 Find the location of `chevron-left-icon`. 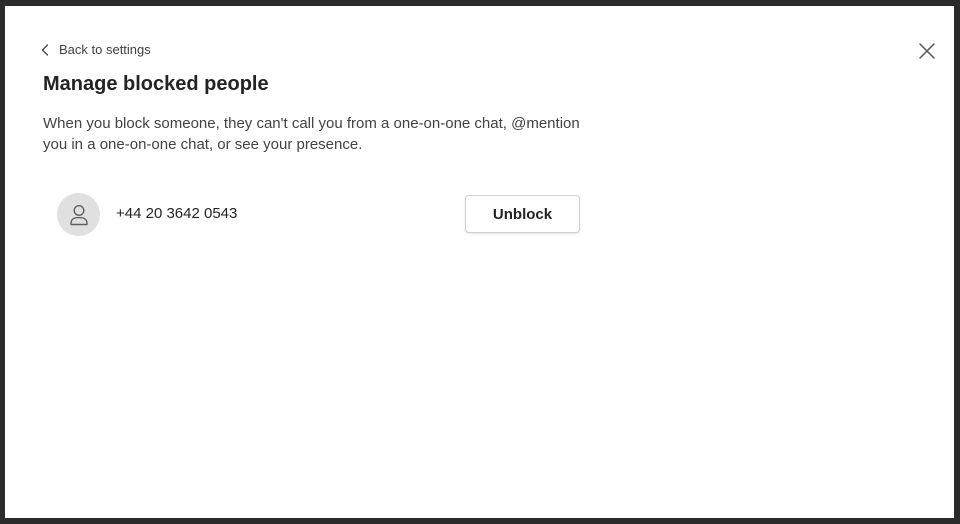

chevron-left-icon is located at coordinates (45, 49).